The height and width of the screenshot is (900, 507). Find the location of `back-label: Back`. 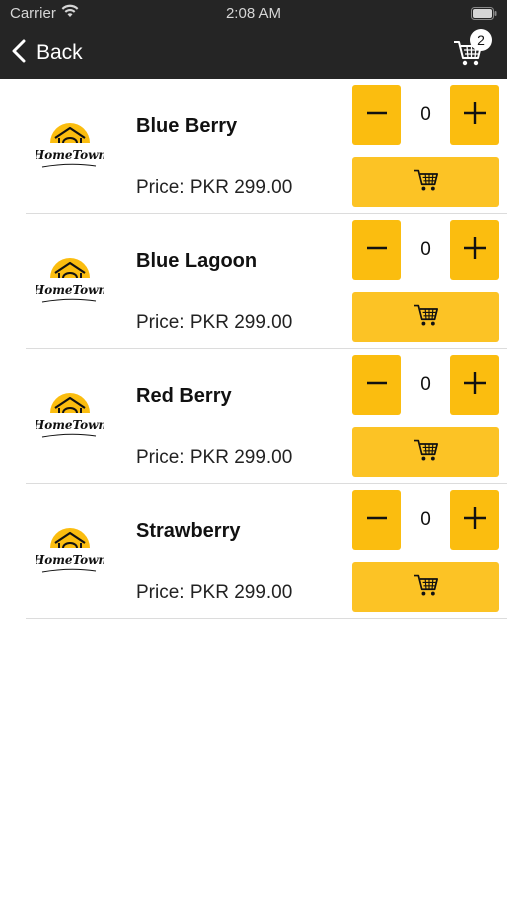

back-label: Back is located at coordinates (59, 52).